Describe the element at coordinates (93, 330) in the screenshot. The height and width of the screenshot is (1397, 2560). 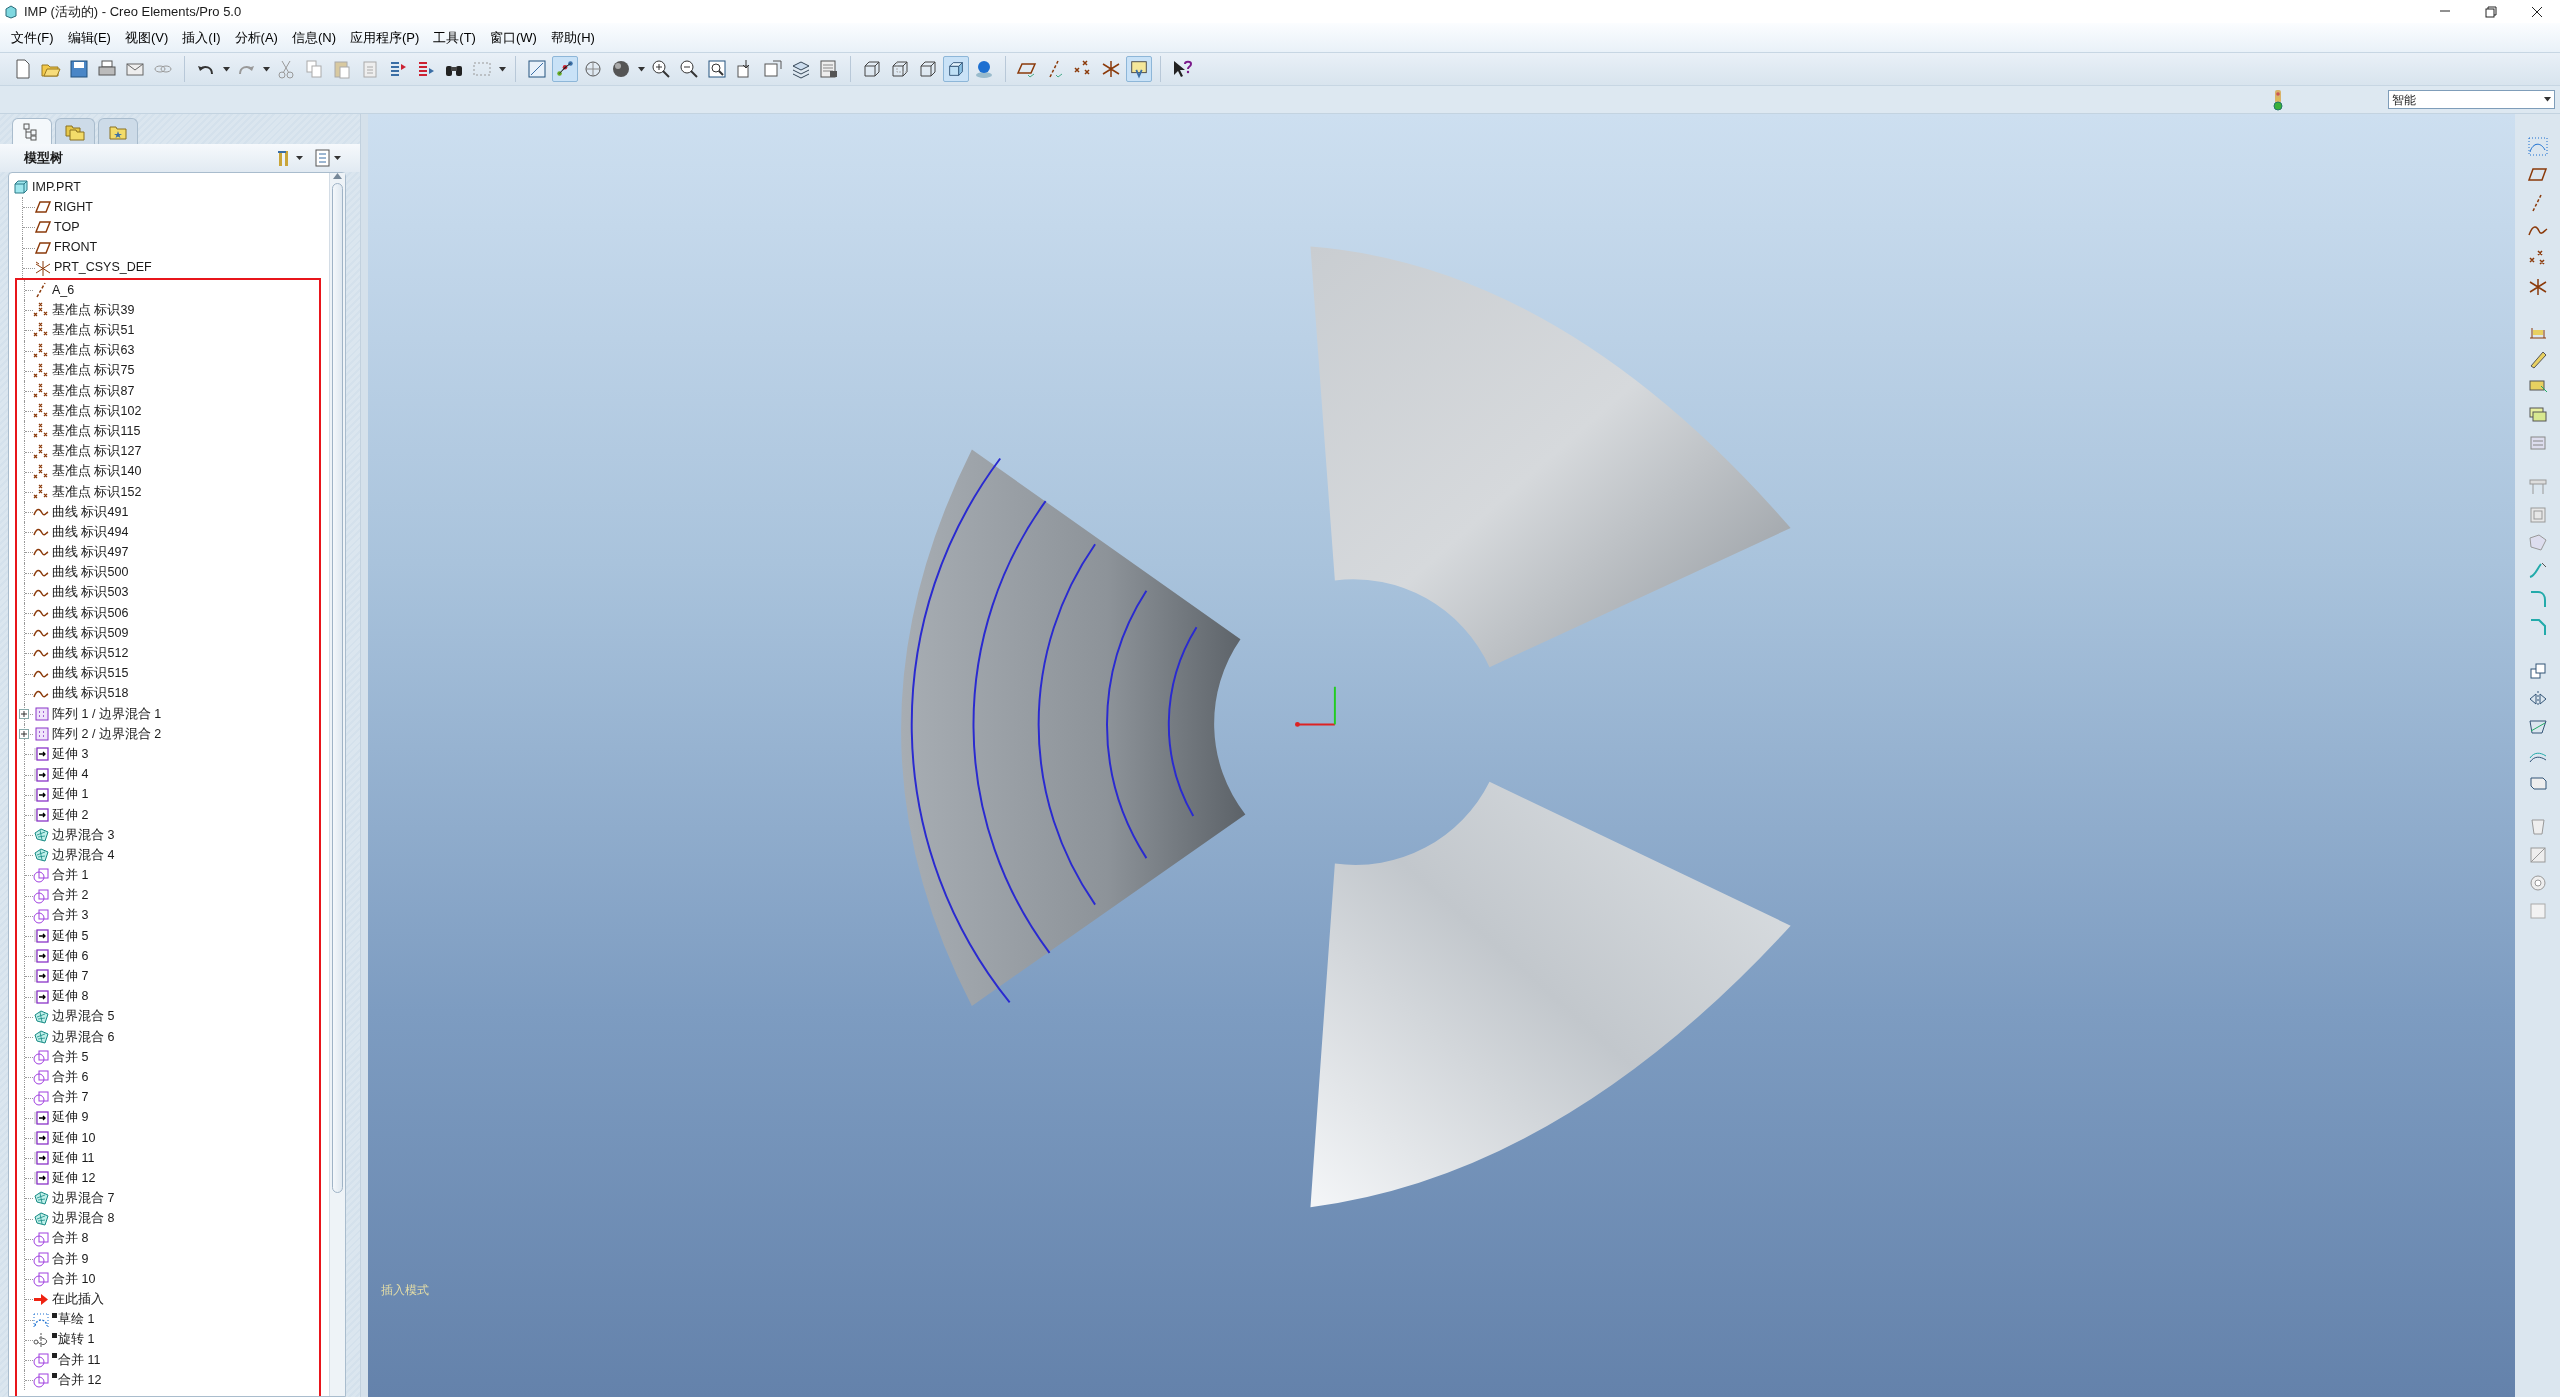
I see `tree-item: 基准点 标识51` at that location.